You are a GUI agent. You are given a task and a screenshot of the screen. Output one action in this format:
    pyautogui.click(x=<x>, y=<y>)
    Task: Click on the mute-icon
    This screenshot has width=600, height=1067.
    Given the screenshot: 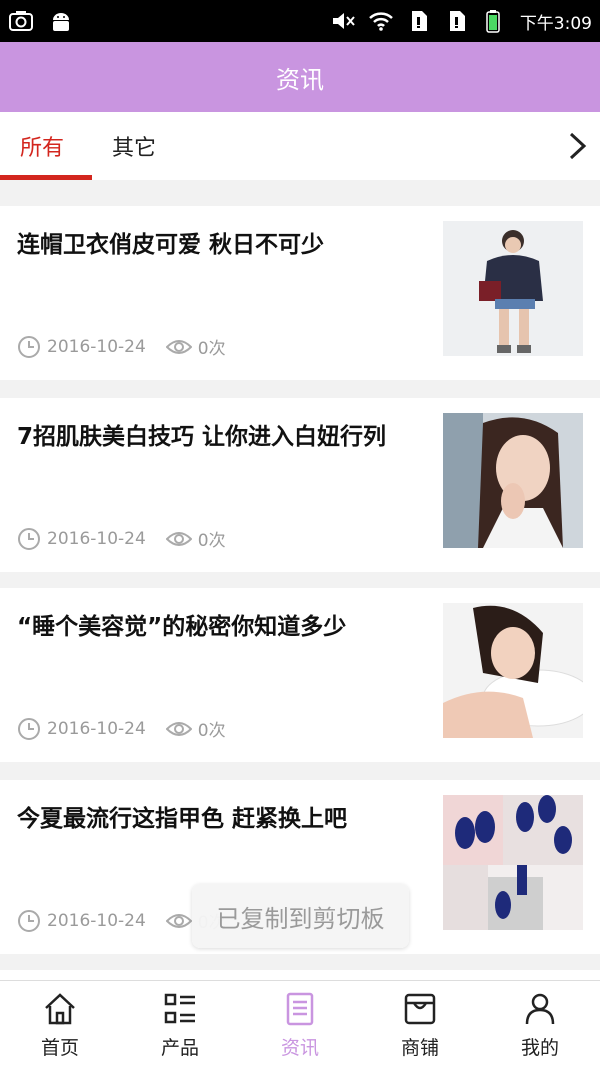 What is the action you would take?
    pyautogui.click(x=343, y=21)
    